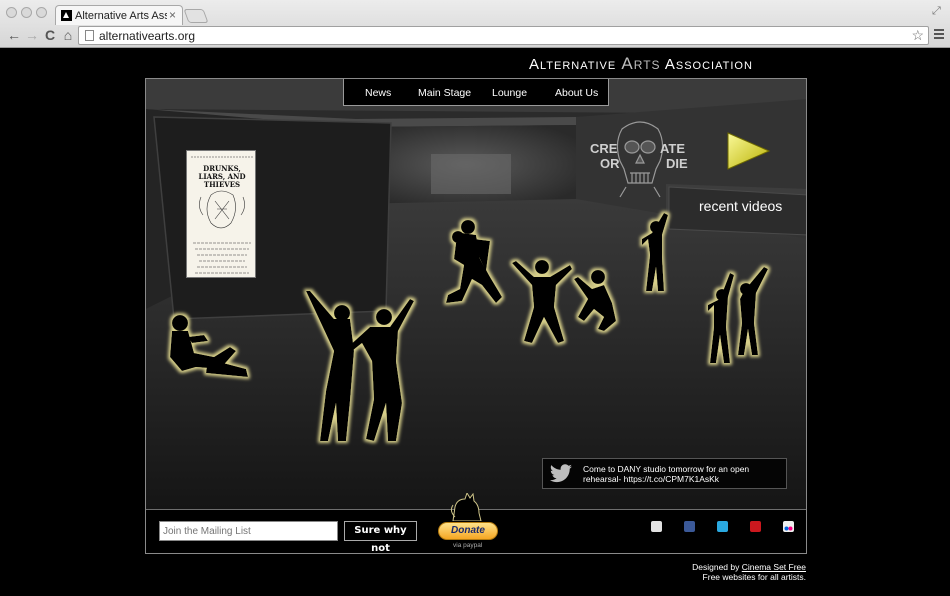 This screenshot has height=596, width=950. Describe the element at coordinates (561, 473) in the screenshot. I see `twitter-bird-icon` at that location.